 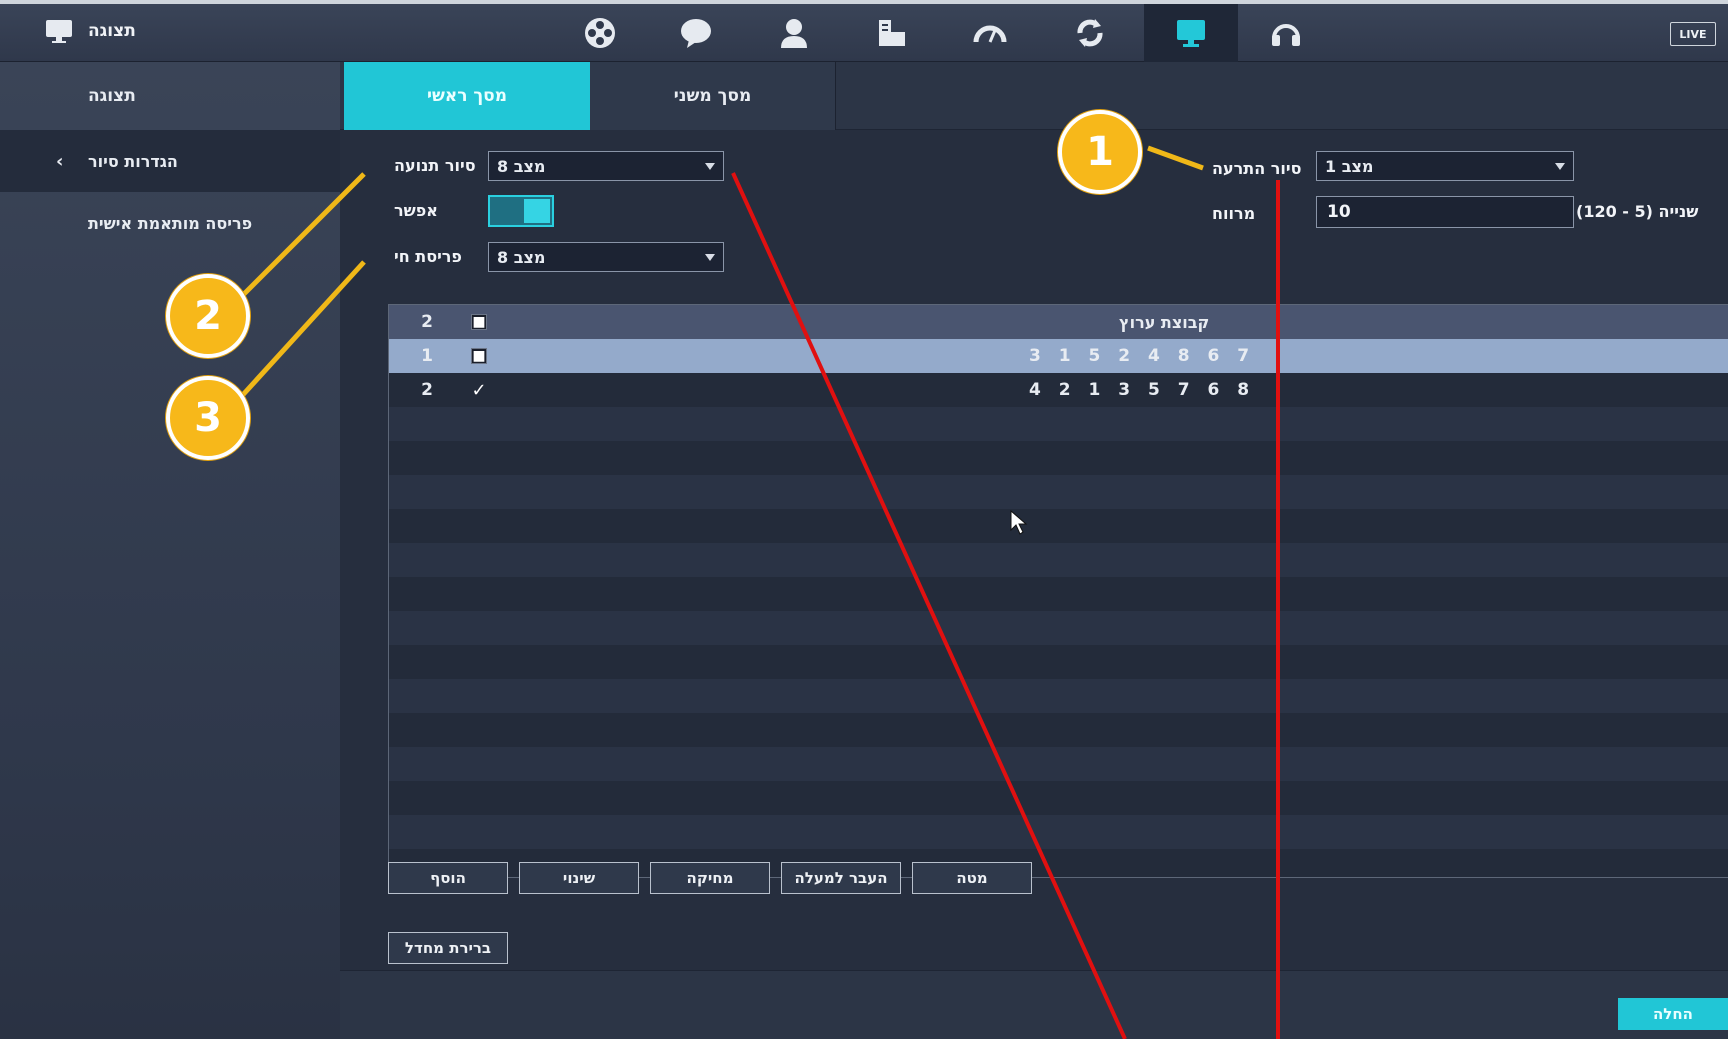 I want to click on nav-chat, so click(x=696, y=33).